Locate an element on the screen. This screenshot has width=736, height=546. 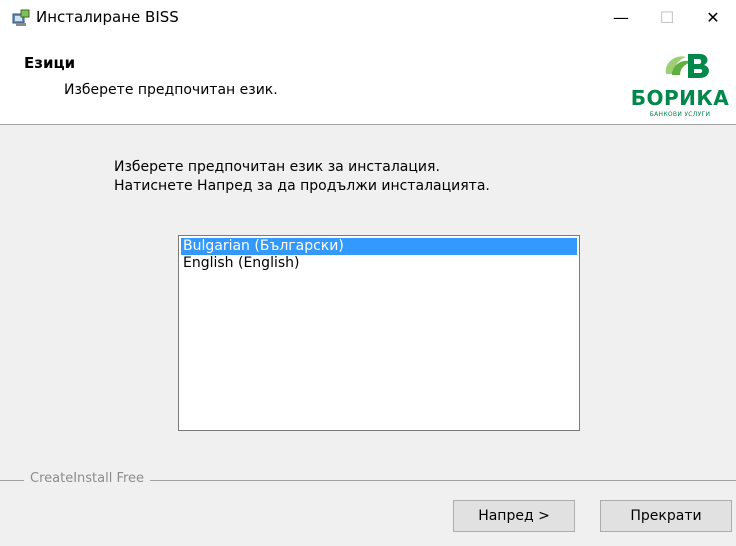
minimize-icon: — is located at coordinates (621, 17).